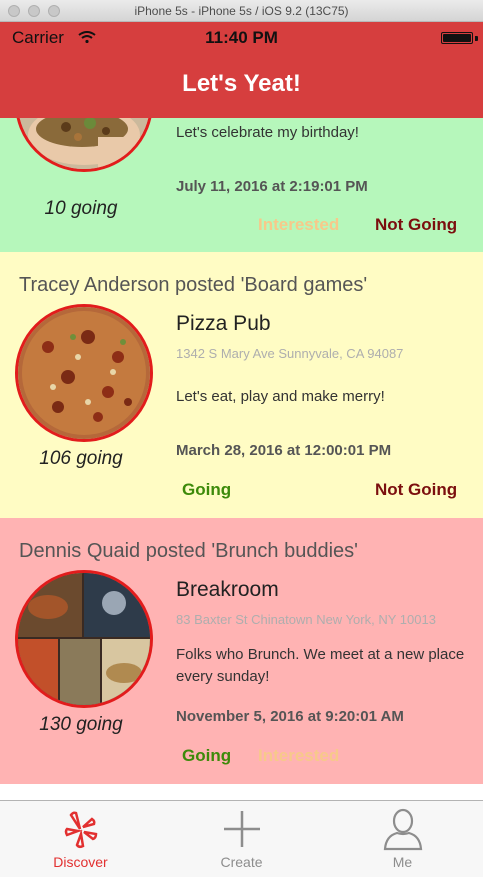 This screenshot has width=483, height=877. What do you see at coordinates (81, 208) in the screenshot?
I see `going-count: 10 going` at bounding box center [81, 208].